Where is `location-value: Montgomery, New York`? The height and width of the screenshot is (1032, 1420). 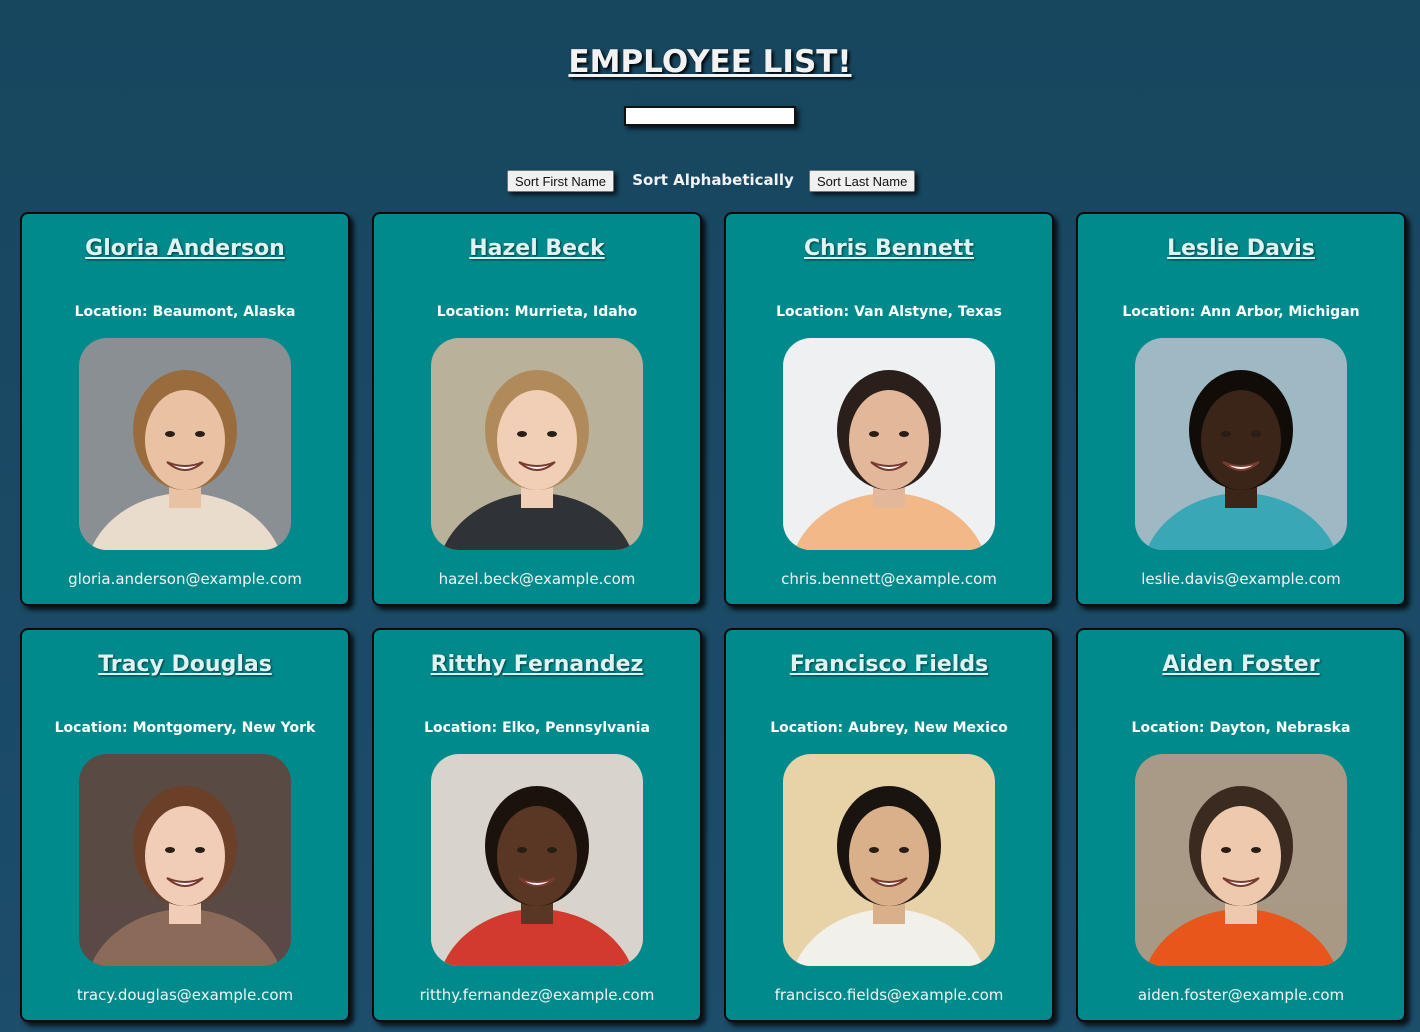 location-value: Montgomery, New York is located at coordinates (224, 728).